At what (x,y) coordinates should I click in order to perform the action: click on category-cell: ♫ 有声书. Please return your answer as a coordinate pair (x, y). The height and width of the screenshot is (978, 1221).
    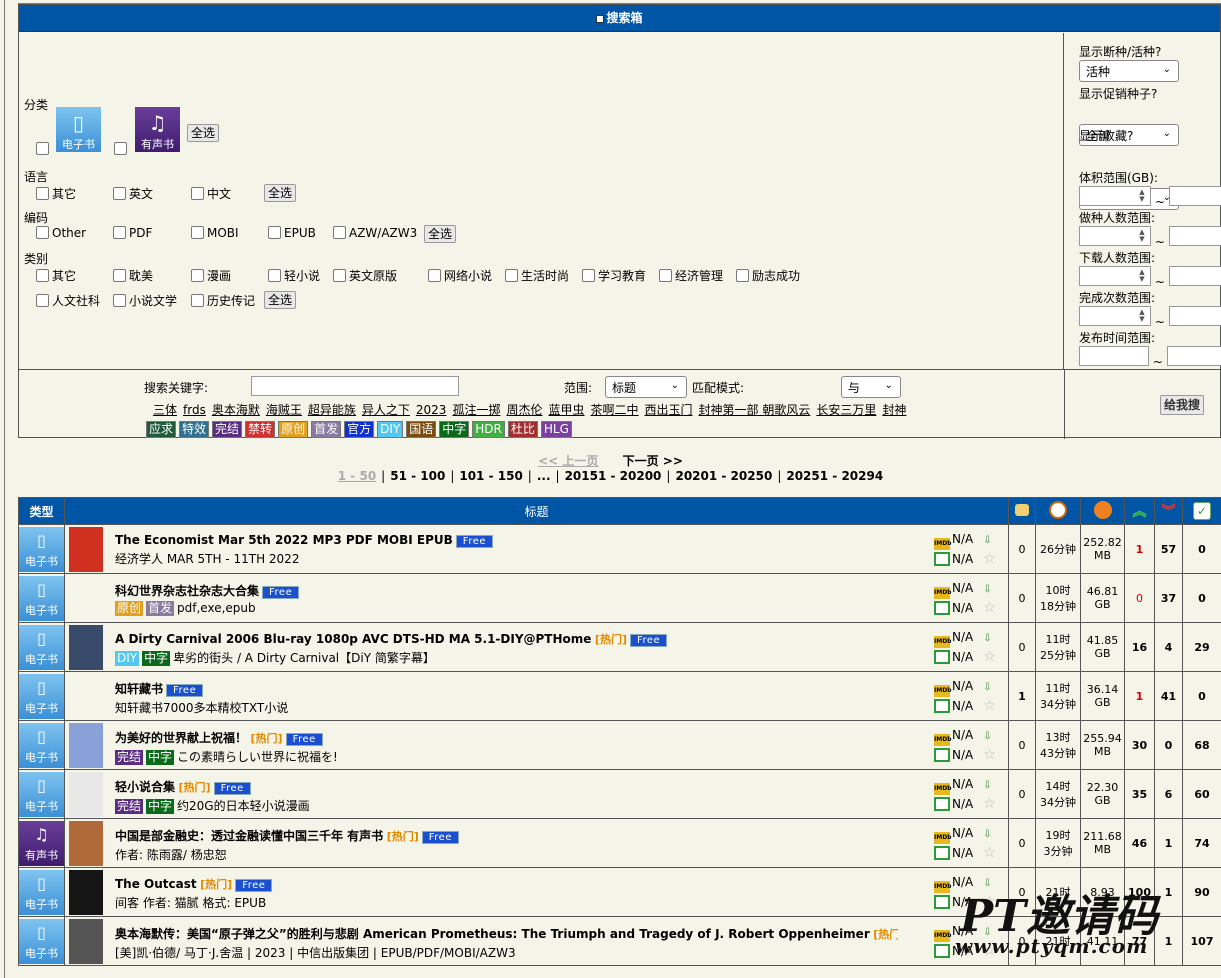
    Looking at the image, I should click on (41, 843).